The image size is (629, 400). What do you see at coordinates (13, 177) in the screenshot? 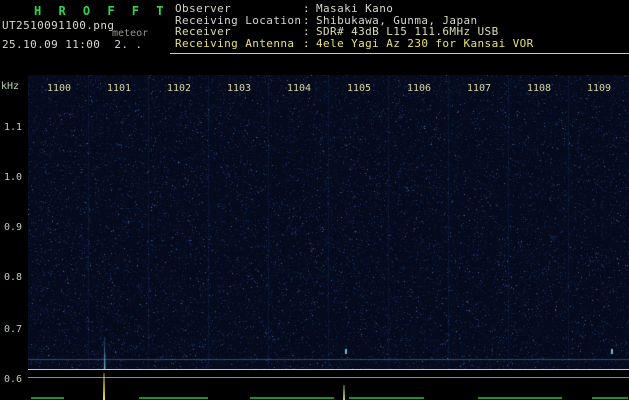
I see `y-tick: 1.0` at bounding box center [13, 177].